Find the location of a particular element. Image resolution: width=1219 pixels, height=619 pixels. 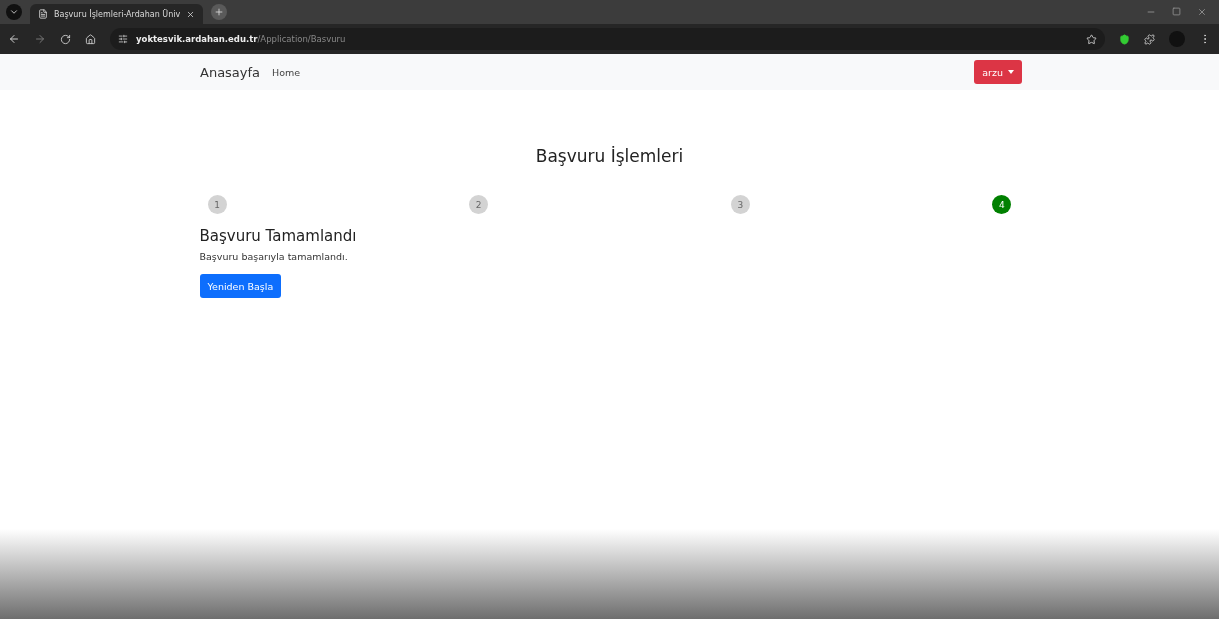

shield-icon is located at coordinates (1124, 39).